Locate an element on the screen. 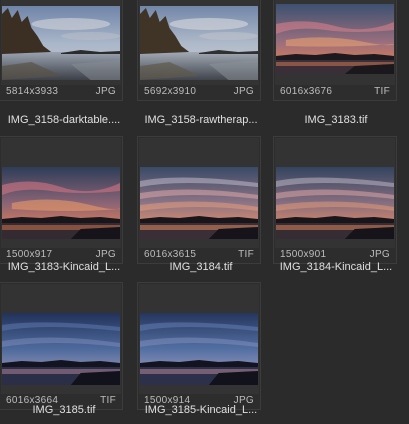 This screenshot has height=424, width=409. file-name: IMG_3185.tif is located at coordinates (65, 410).